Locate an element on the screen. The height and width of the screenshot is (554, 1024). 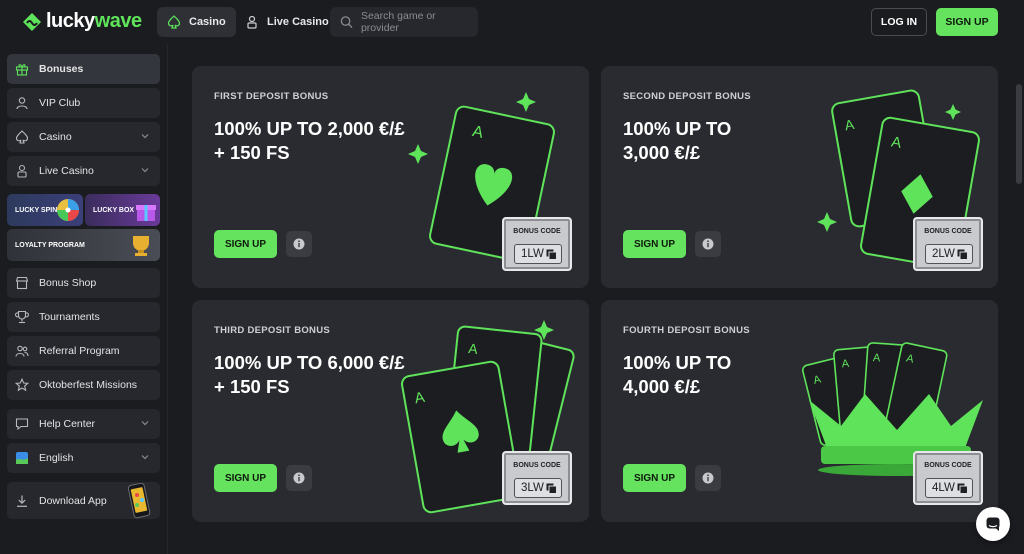
globe-flag-icon is located at coordinates (22, 458).